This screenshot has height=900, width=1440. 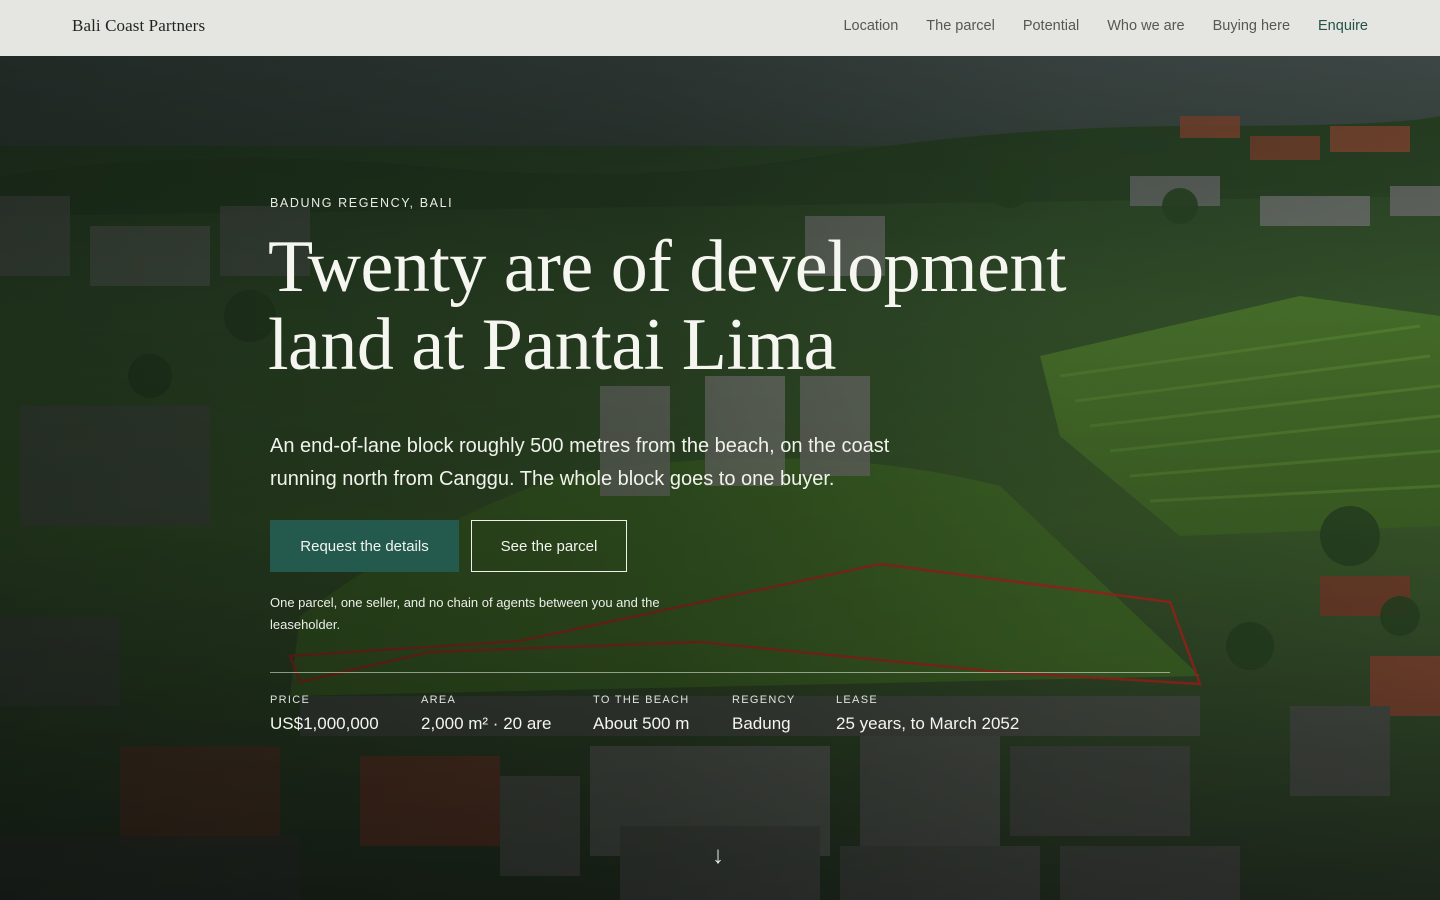 I want to click on nav-link-enquire: Enquire, so click(x=1343, y=26).